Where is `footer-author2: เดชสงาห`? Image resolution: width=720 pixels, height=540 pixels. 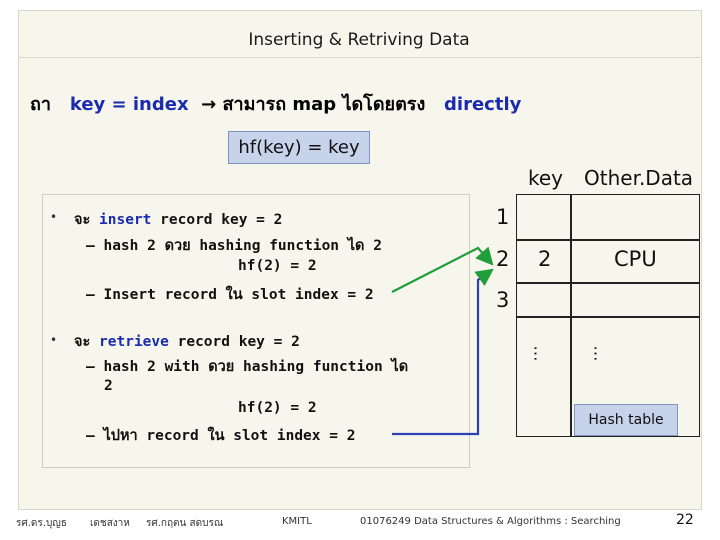 footer-author2: เดชสงาห is located at coordinates (110, 523).